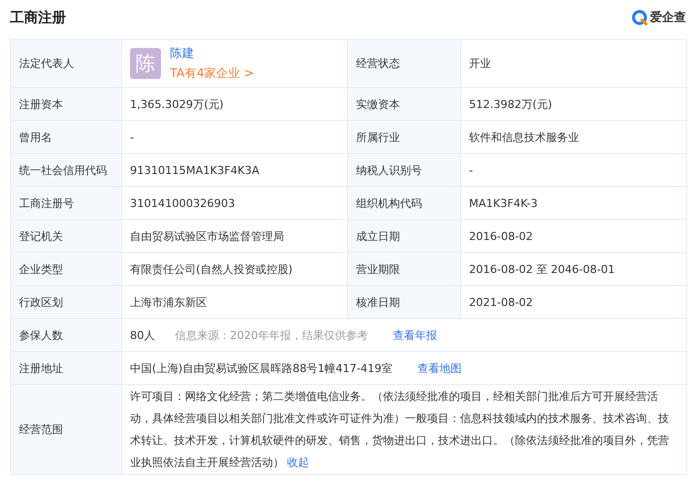 This screenshot has width=694, height=487. Describe the element at coordinates (145, 63) in the screenshot. I see `avatar: 陈` at that location.